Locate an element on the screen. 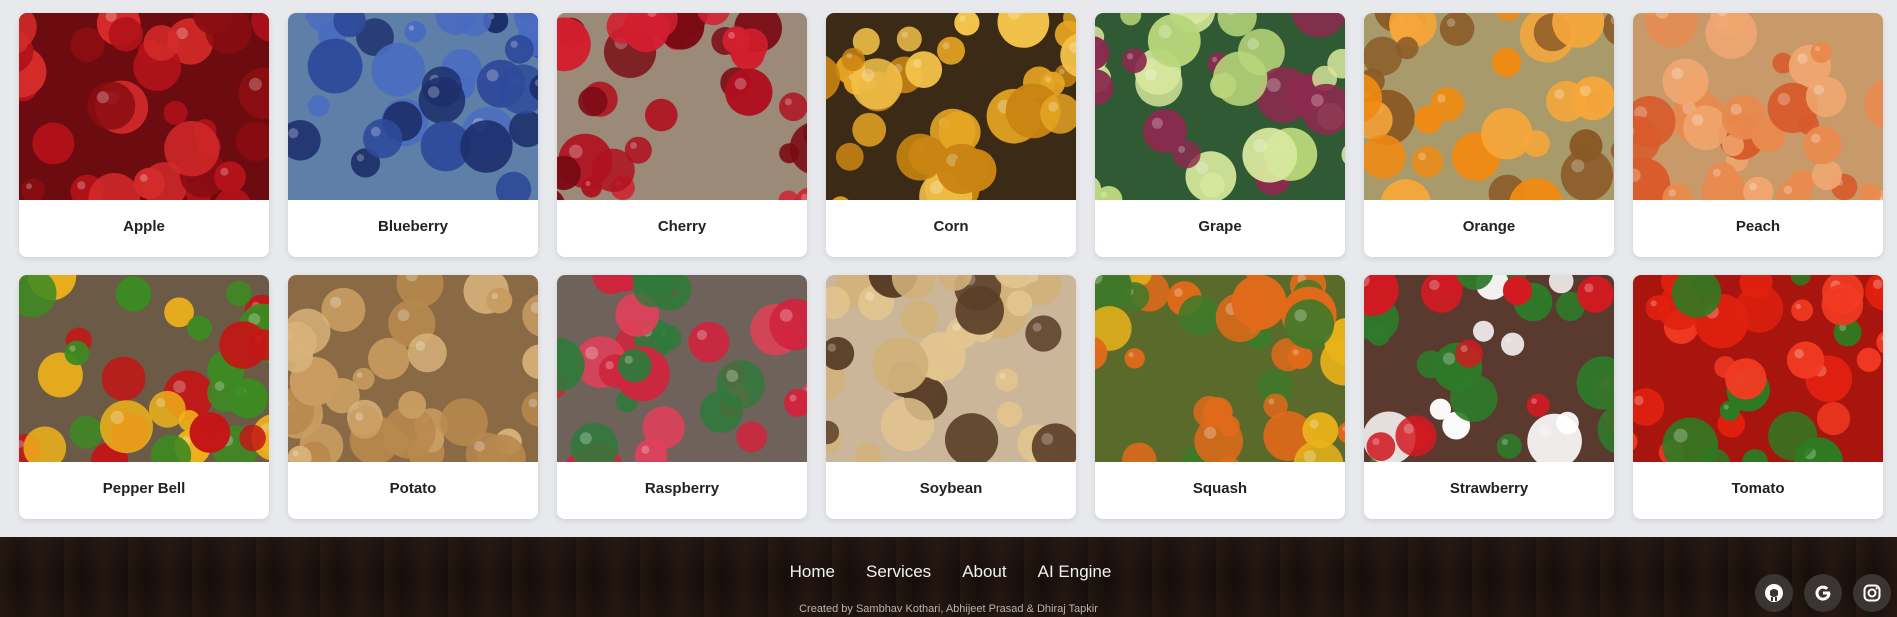 This screenshot has width=1897, height=617. crop-name: Blueberry is located at coordinates (413, 226).